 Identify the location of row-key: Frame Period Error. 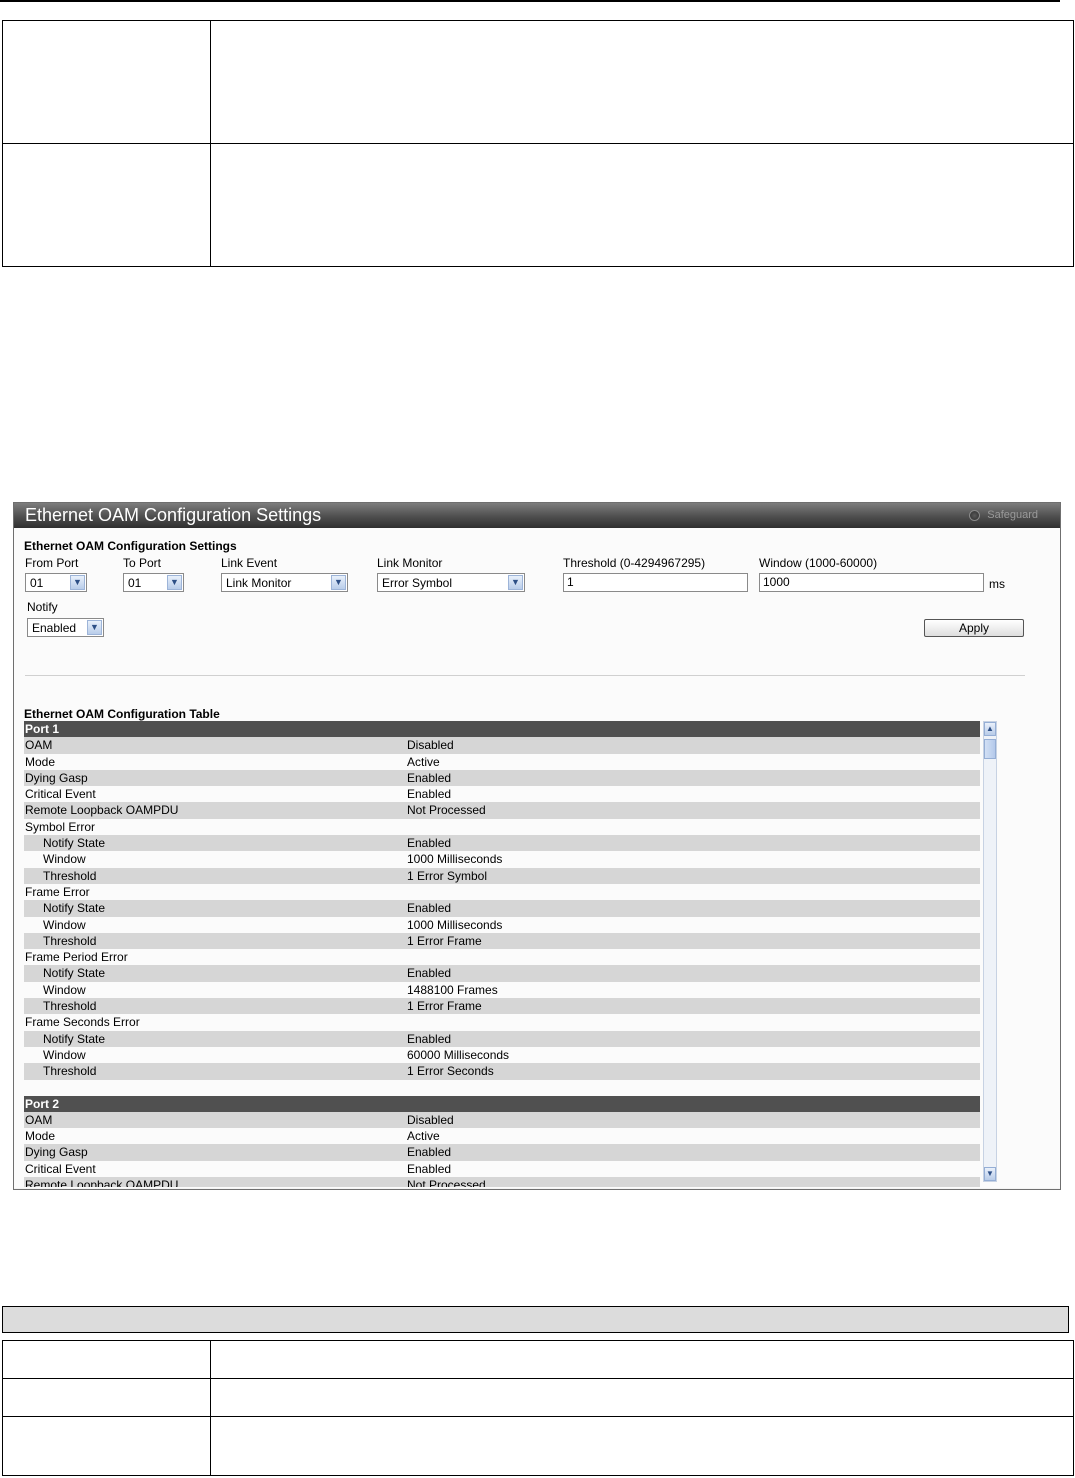
(76, 957).